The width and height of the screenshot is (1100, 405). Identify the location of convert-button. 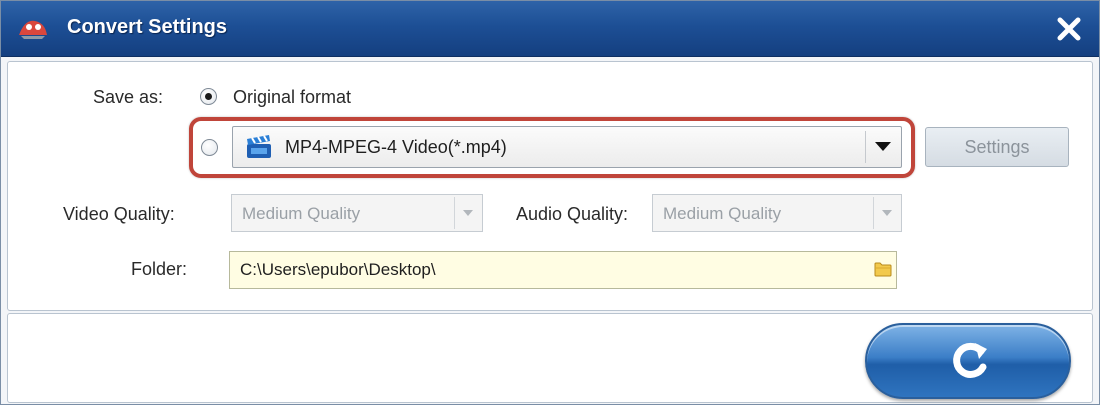
(968, 361).